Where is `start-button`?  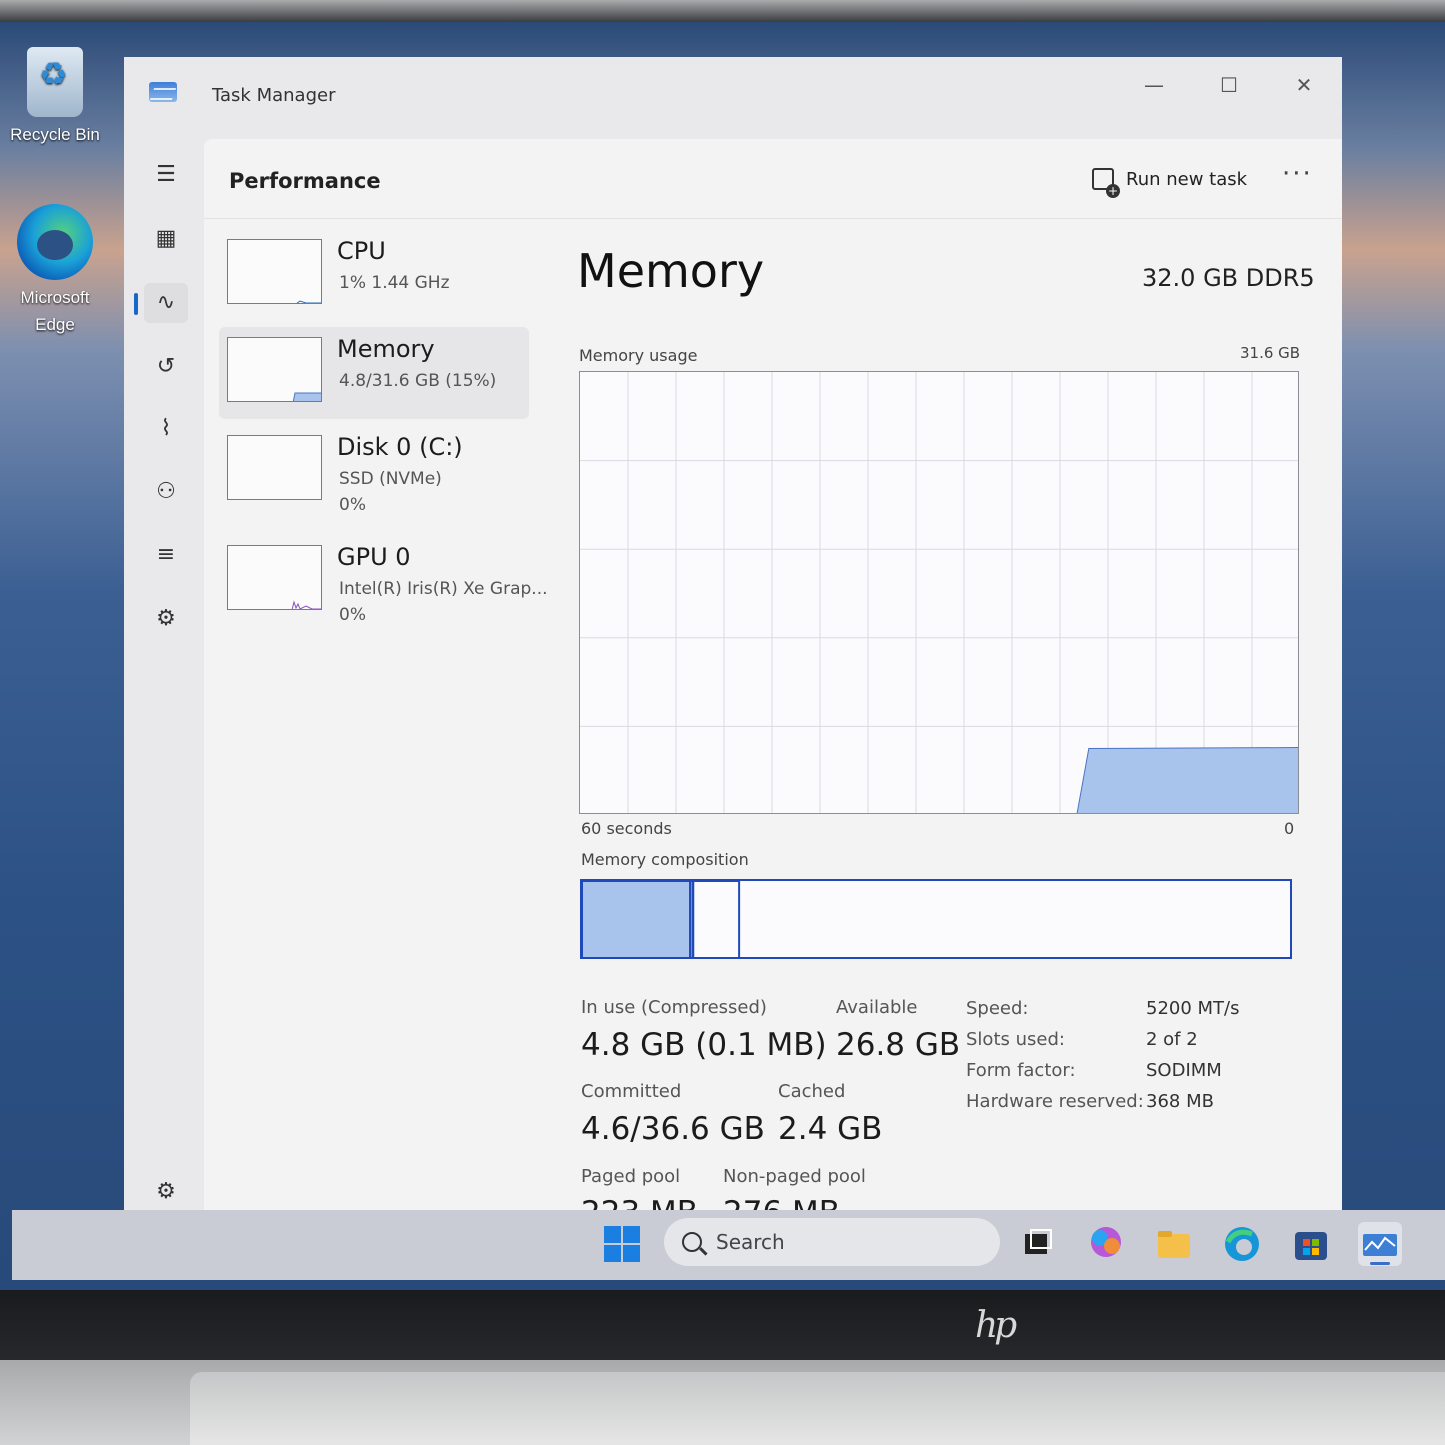 start-button is located at coordinates (622, 1244).